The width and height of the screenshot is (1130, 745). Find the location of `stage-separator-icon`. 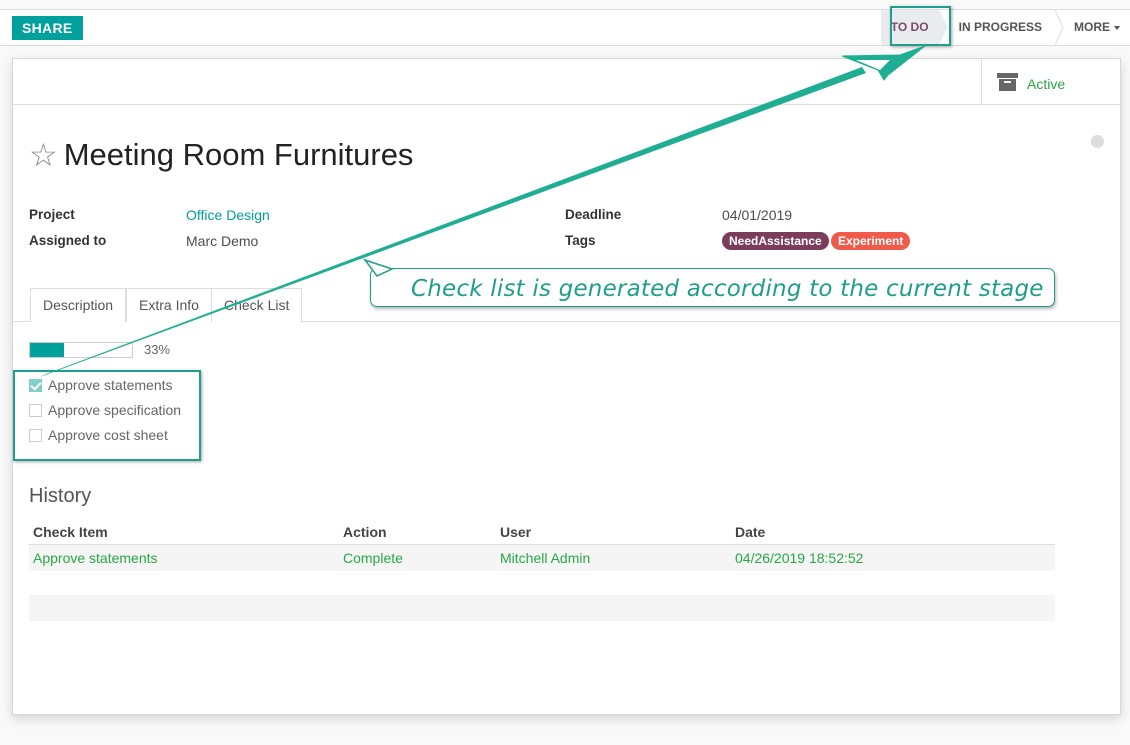

stage-separator-icon is located at coordinates (1059, 27).